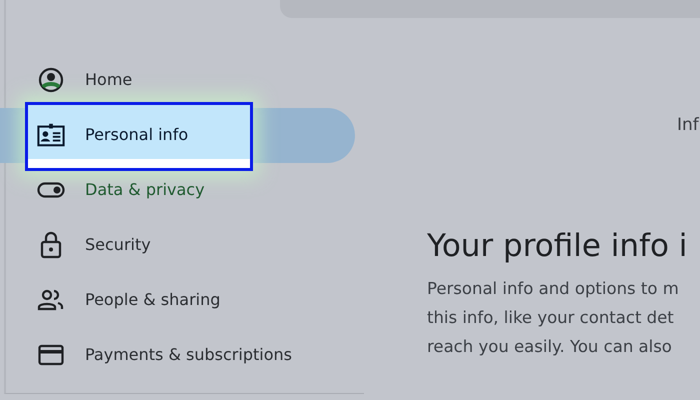 This screenshot has width=700, height=400. I want to click on nav-item: People & sharing, so click(177, 300).